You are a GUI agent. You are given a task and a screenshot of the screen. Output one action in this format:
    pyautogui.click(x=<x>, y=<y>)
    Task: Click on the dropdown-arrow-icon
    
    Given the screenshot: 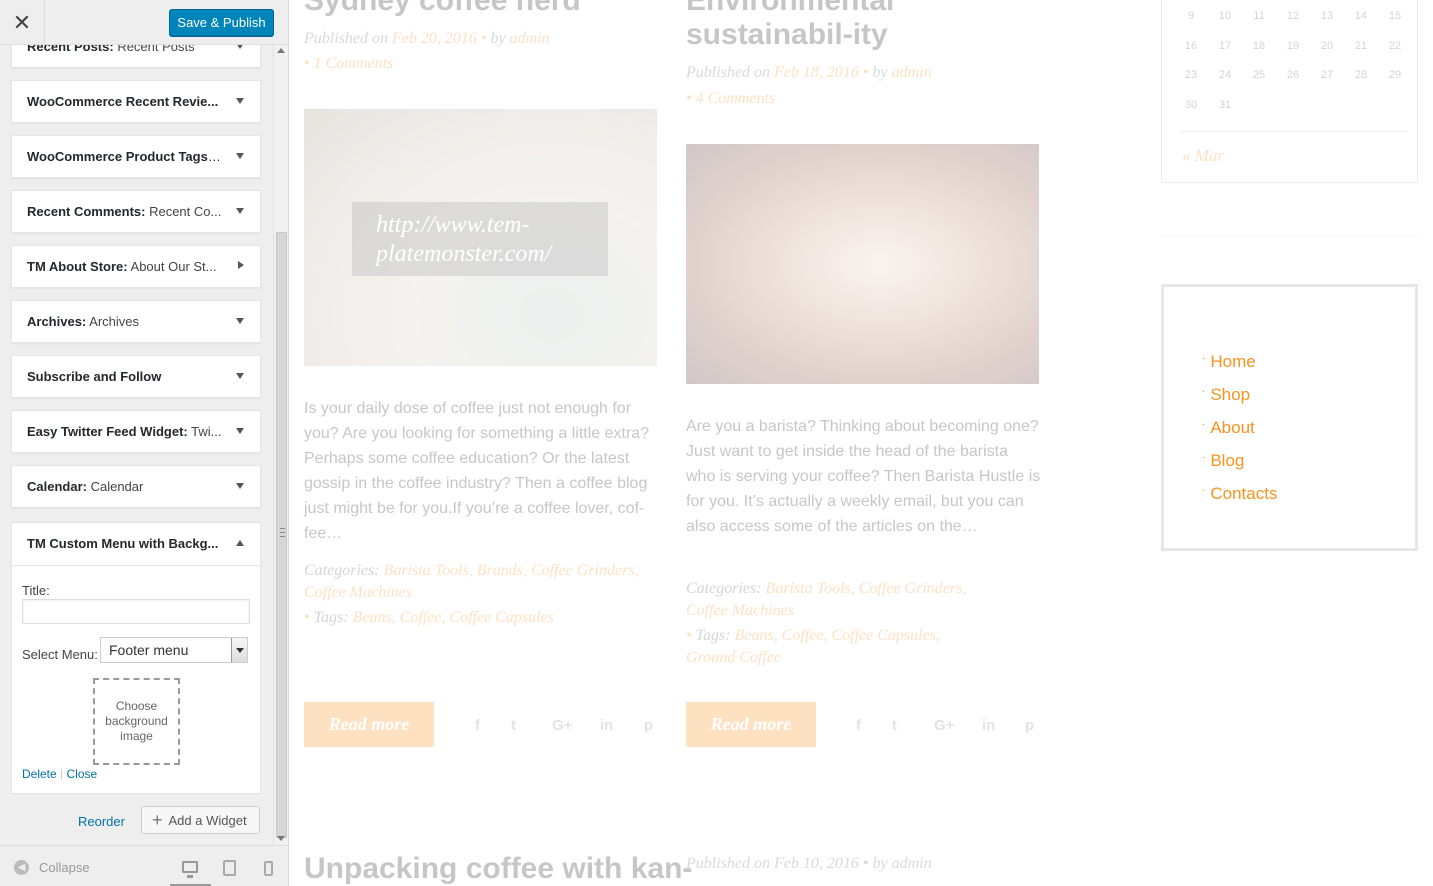 What is the action you would take?
    pyautogui.click(x=239, y=650)
    